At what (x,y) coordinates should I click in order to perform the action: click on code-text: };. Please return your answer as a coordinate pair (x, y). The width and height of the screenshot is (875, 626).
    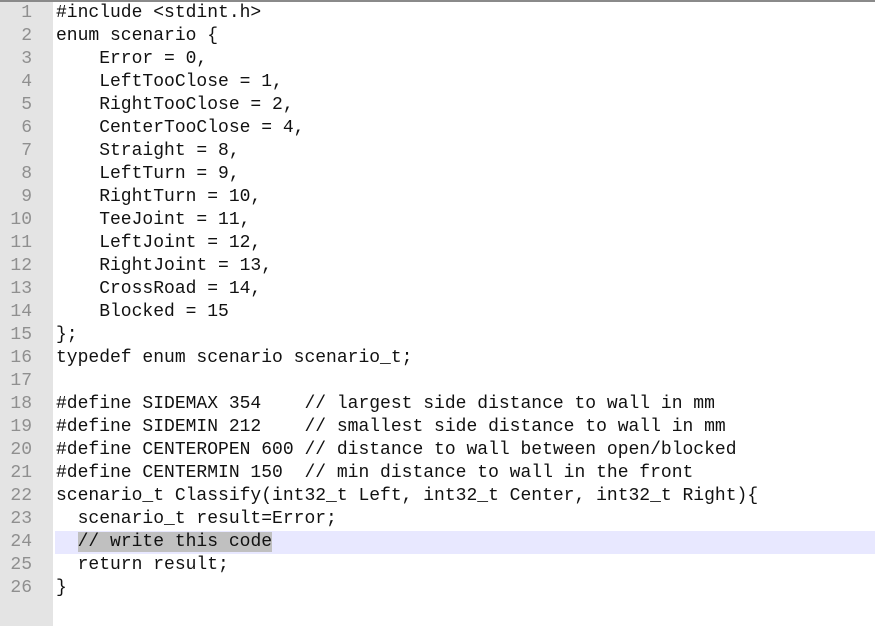
    Looking at the image, I should click on (67, 335).